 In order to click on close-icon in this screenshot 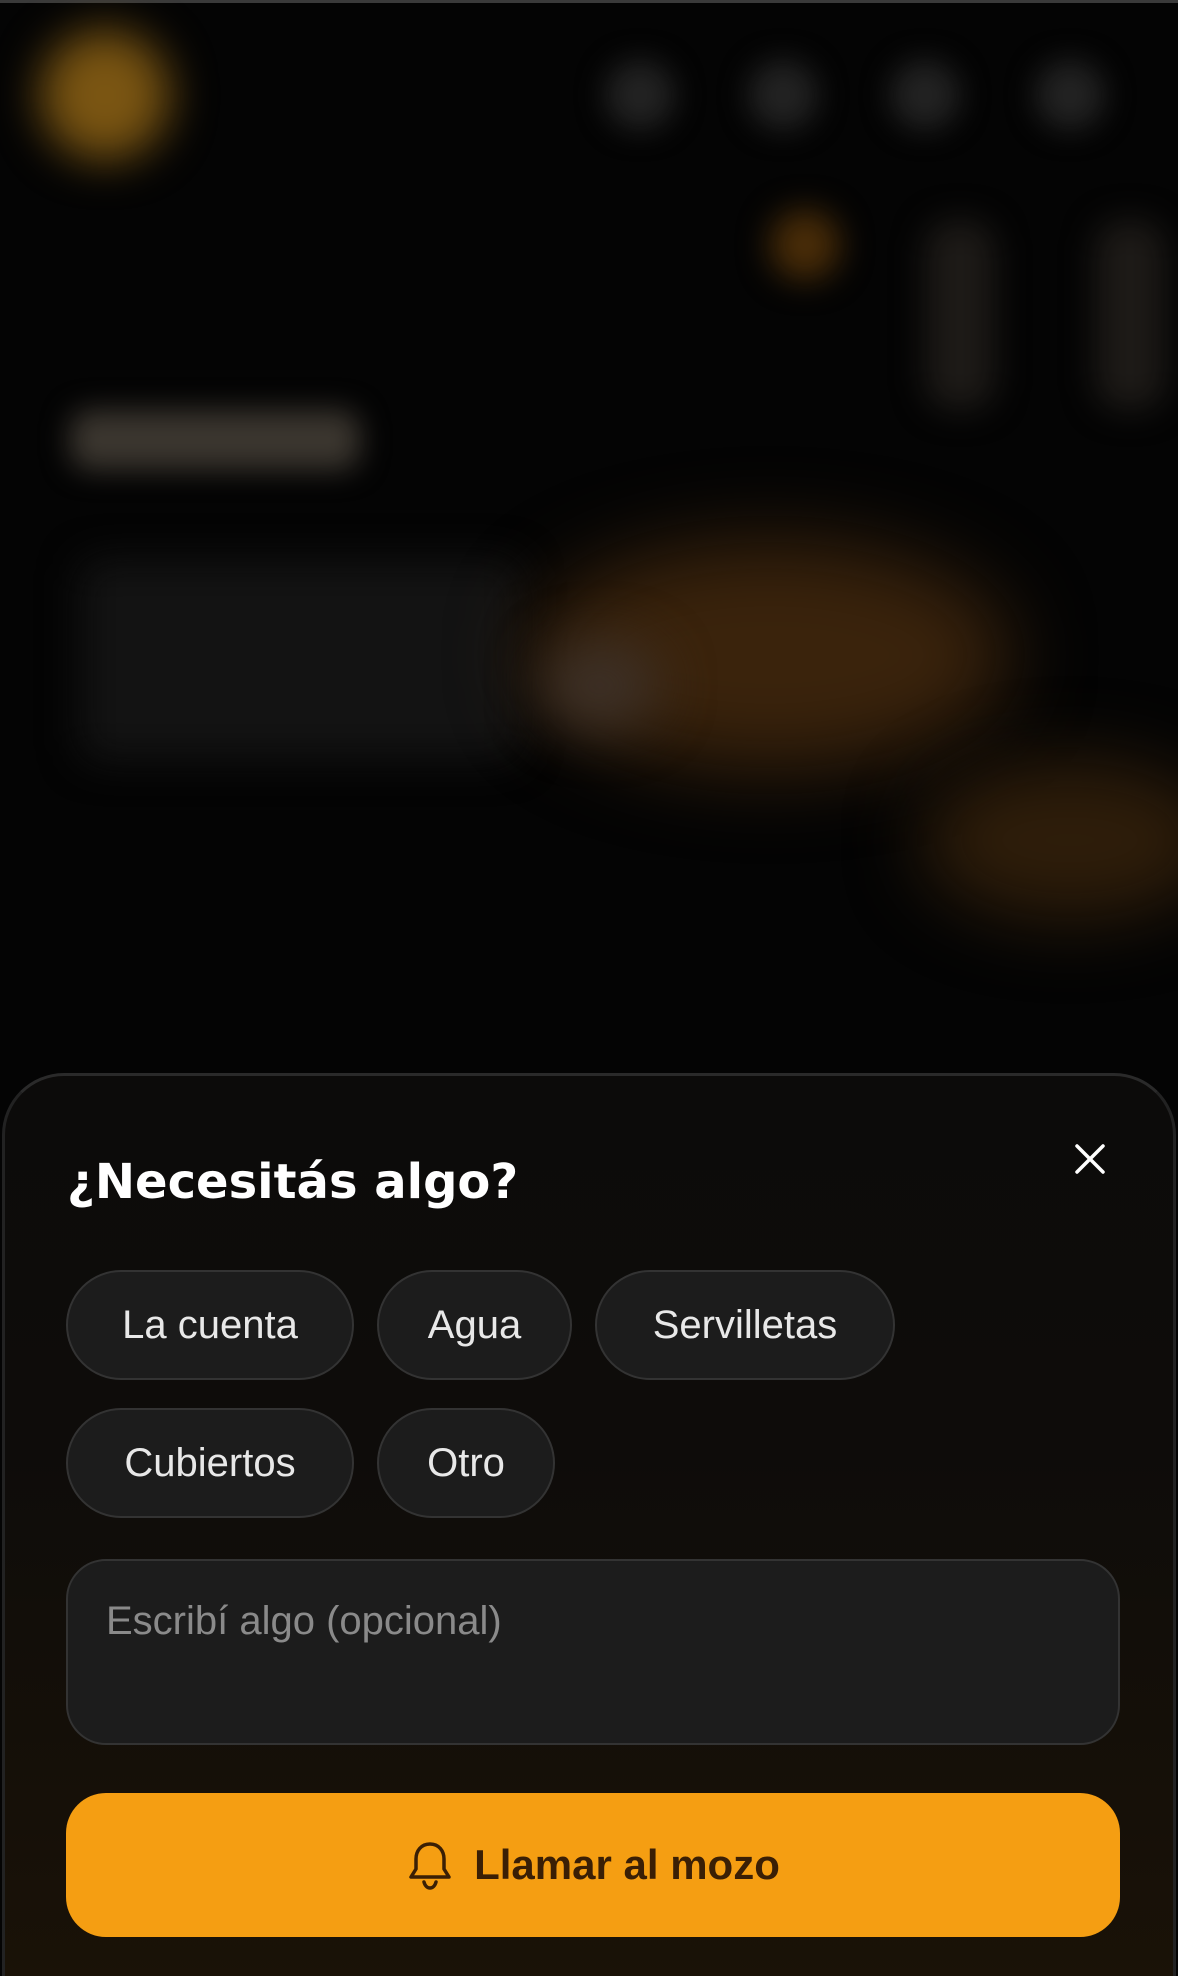, I will do `click(1090, 1161)`.